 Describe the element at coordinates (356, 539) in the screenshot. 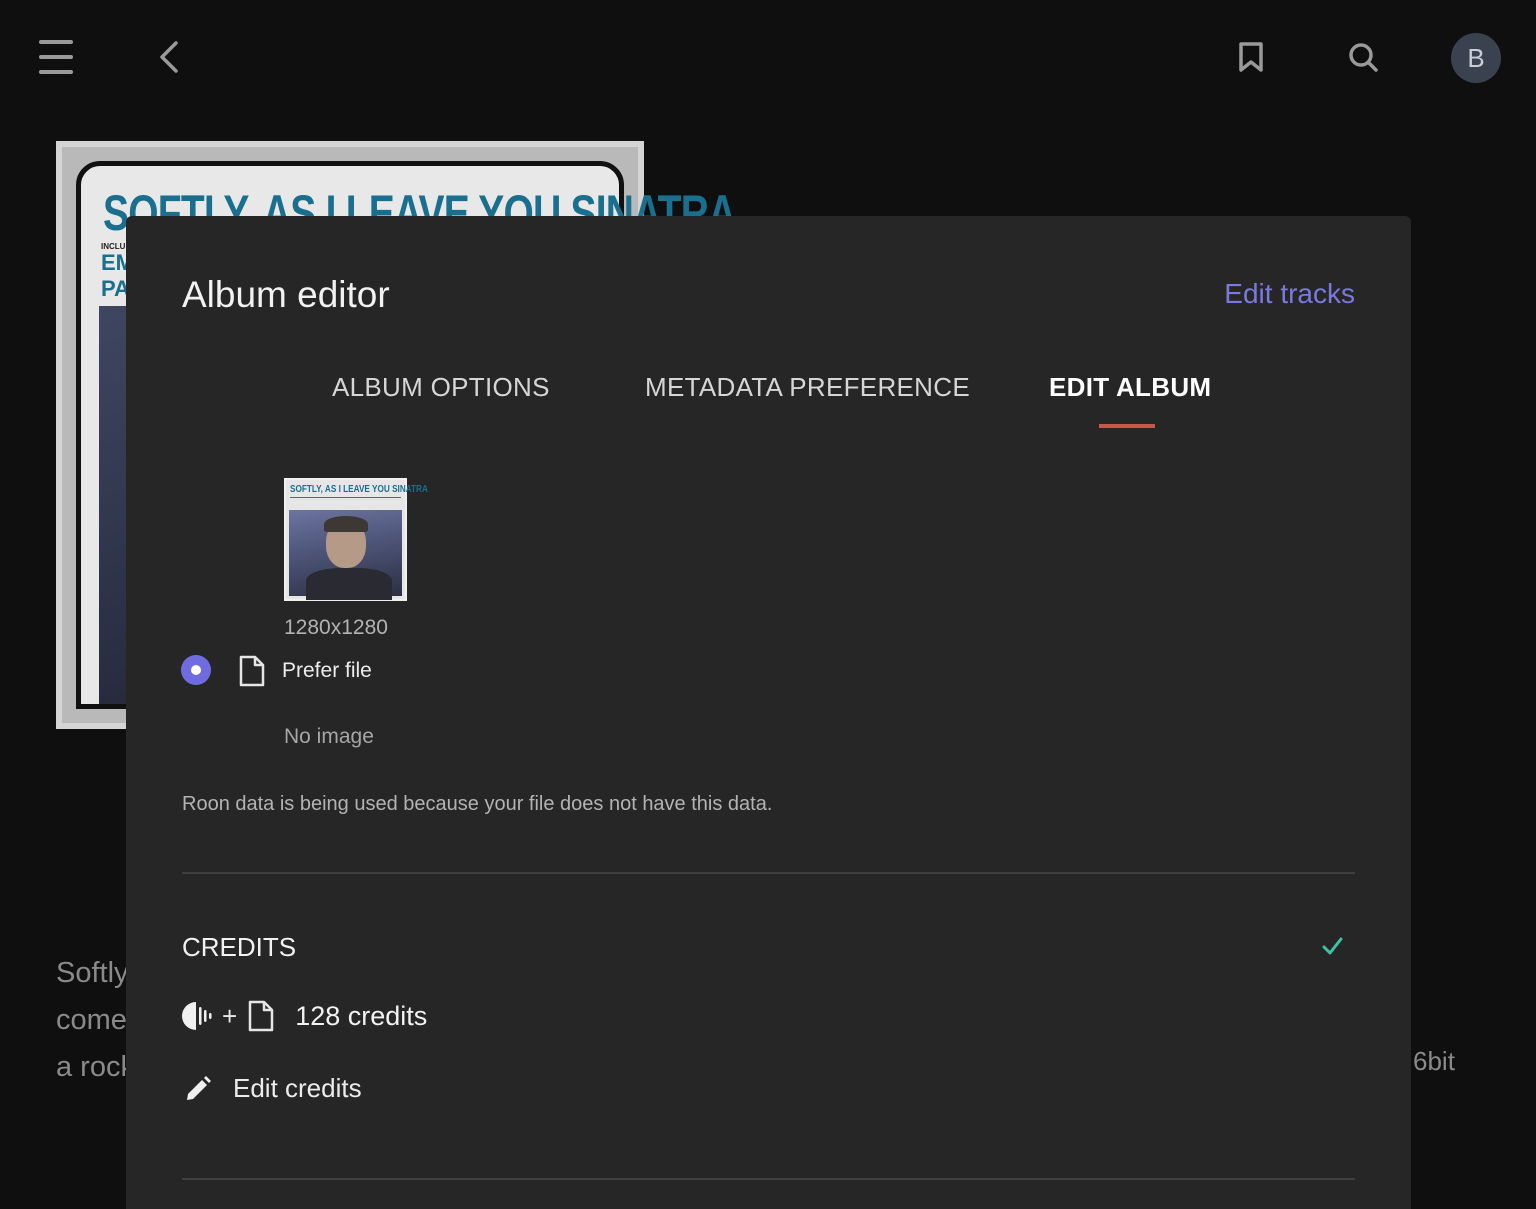

I see `album-art-thumbnail: SOFTLY, AS I LEAVE YOU SINATRA` at that location.